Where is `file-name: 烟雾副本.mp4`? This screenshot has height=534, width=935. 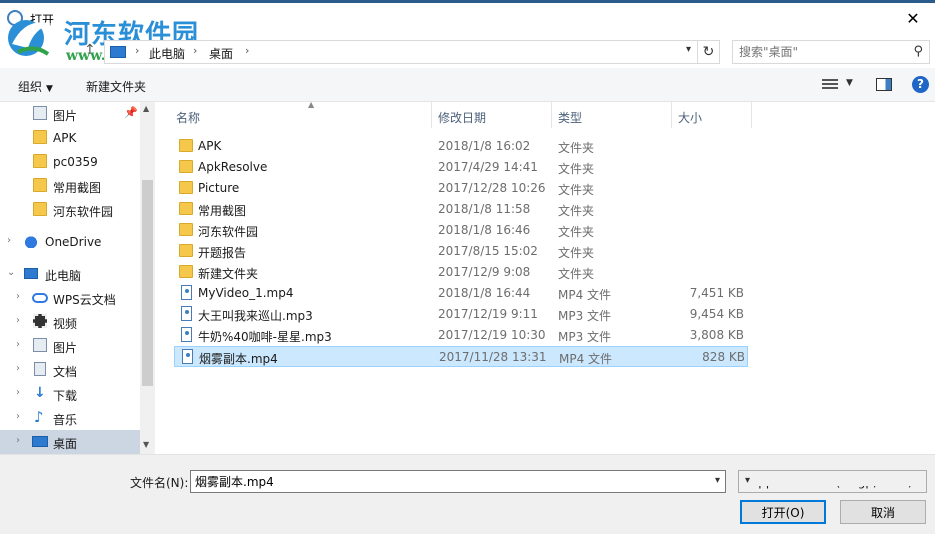 file-name: 烟雾副本.mp4 is located at coordinates (238, 359).